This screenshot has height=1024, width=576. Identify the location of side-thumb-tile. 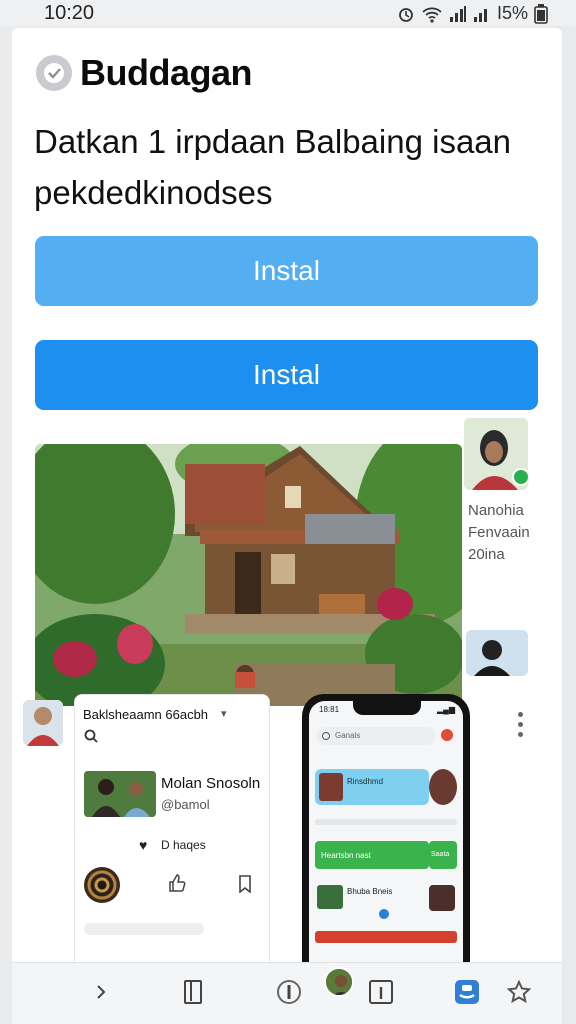
(497, 653).